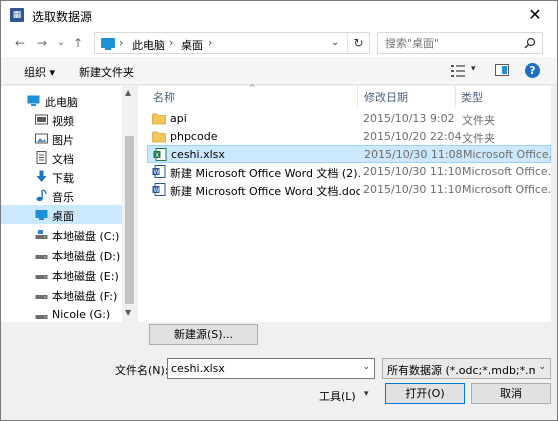  I want to click on sidebar-item-downloads: 下载, so click(61, 176).